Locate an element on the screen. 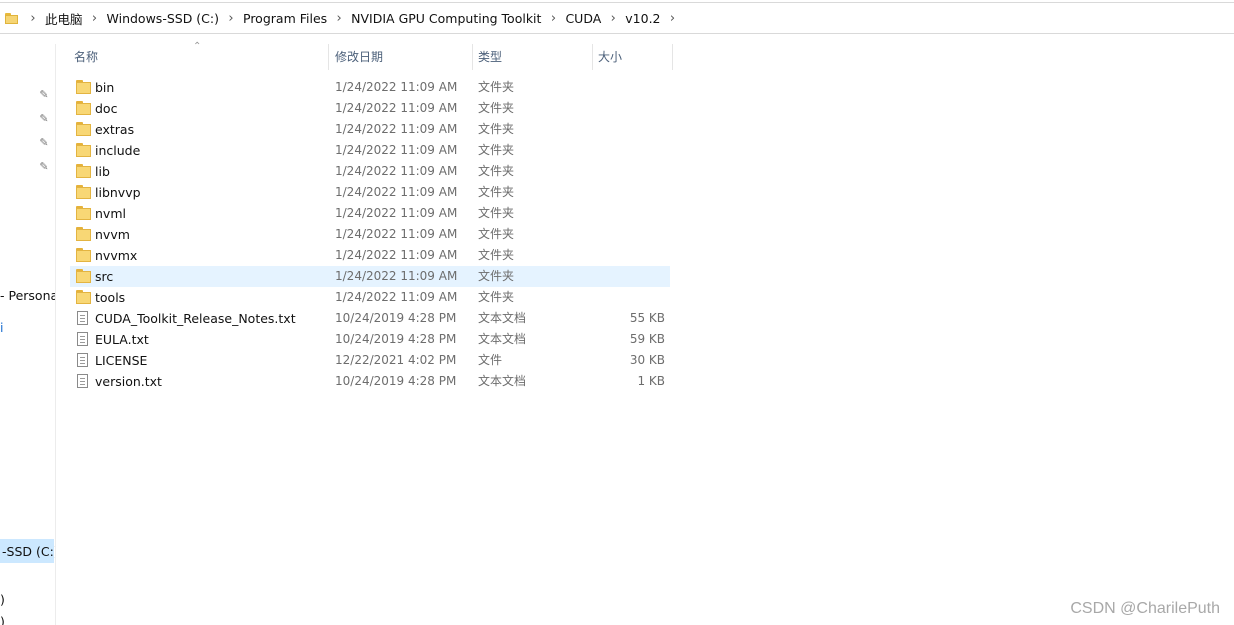 The height and width of the screenshot is (625, 1234). file-name: EULA.txt is located at coordinates (122, 339).